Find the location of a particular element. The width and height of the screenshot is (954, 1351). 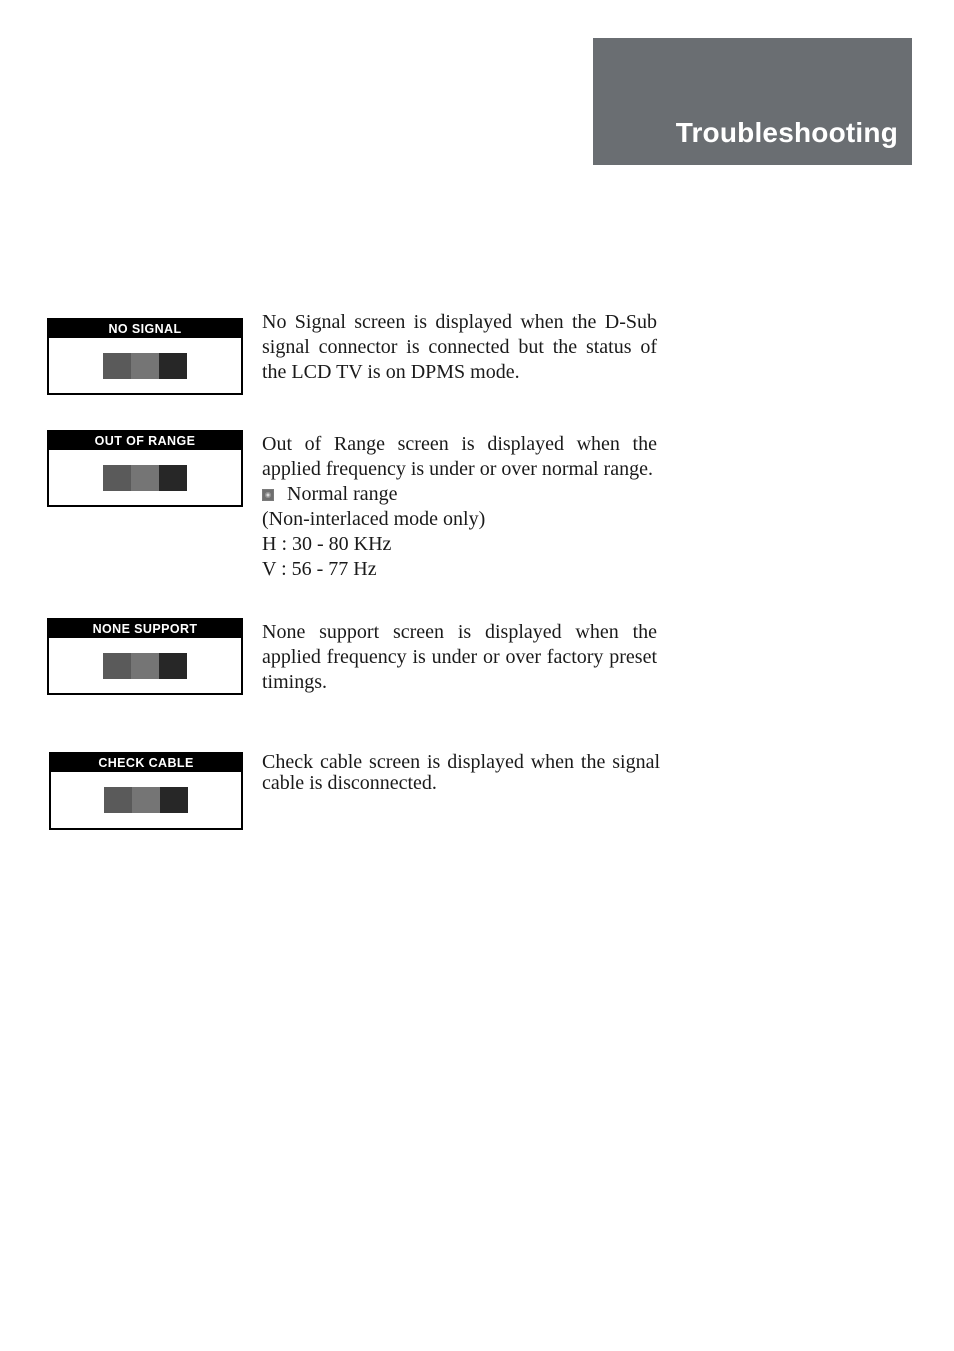

screen-label-none-support: NONE SUPPORT is located at coordinates (145, 629).